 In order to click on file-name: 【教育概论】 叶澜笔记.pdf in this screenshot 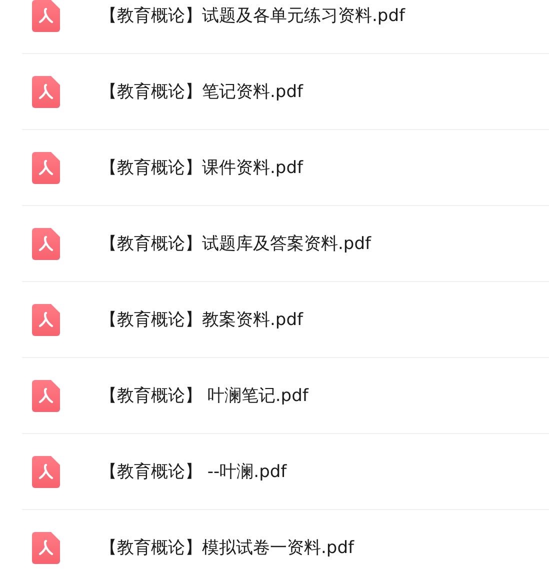, I will do `click(204, 395)`.